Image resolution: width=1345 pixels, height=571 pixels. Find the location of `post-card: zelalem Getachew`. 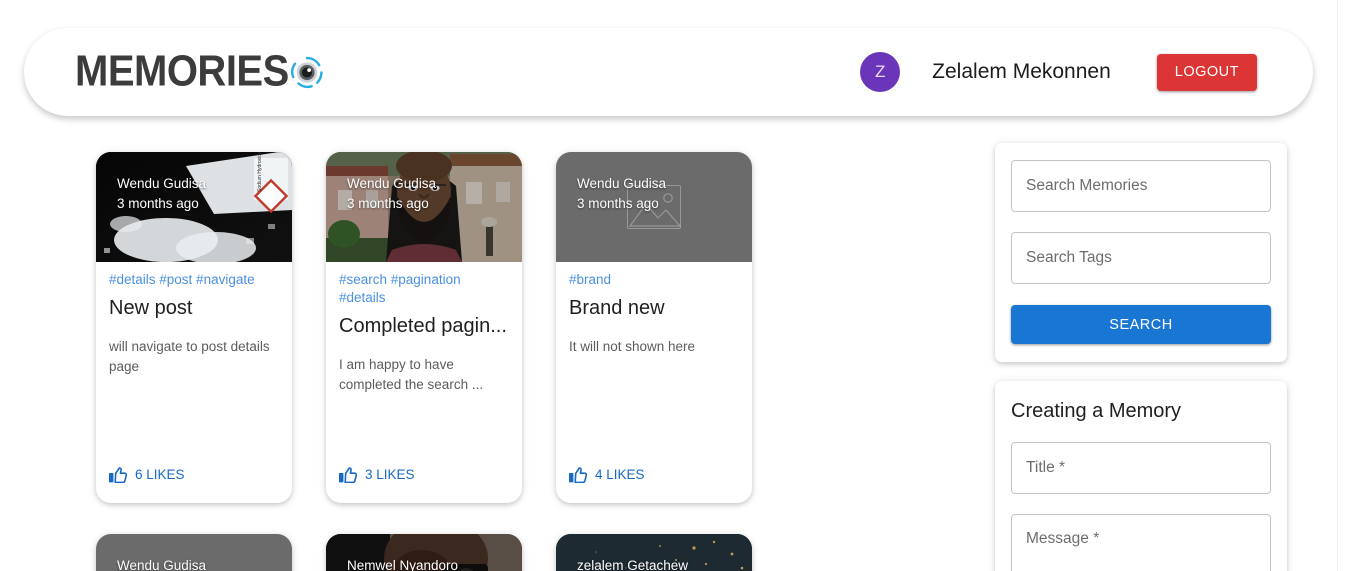

post-card: zelalem Getachew is located at coordinates (654, 552).